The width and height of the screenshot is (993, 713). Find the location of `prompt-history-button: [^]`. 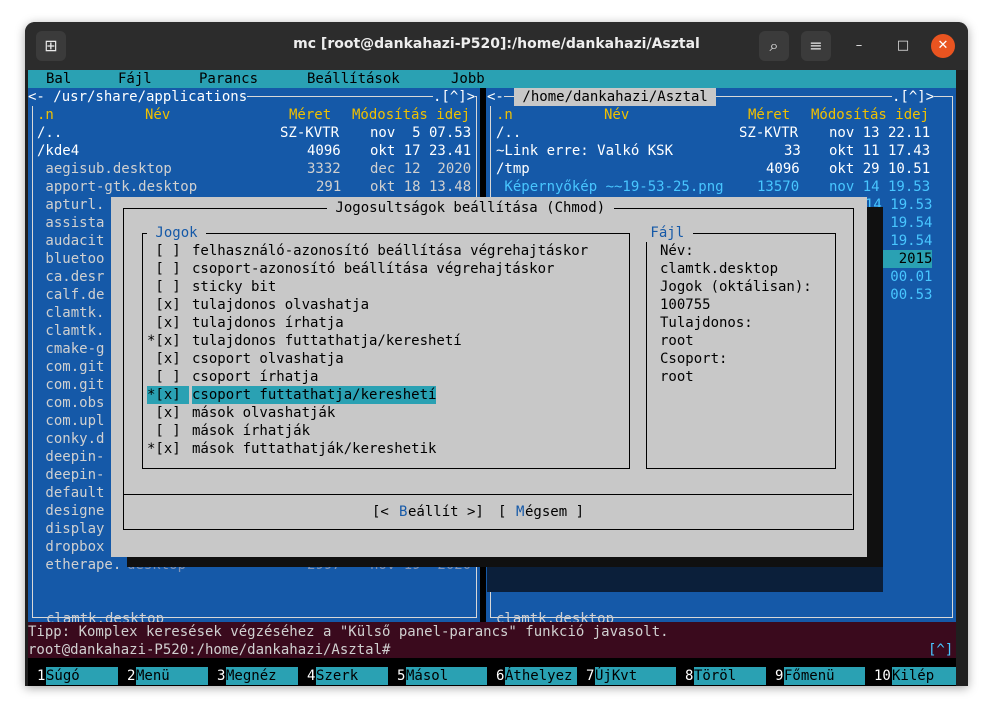

prompt-history-button: [^] is located at coordinates (940, 650).